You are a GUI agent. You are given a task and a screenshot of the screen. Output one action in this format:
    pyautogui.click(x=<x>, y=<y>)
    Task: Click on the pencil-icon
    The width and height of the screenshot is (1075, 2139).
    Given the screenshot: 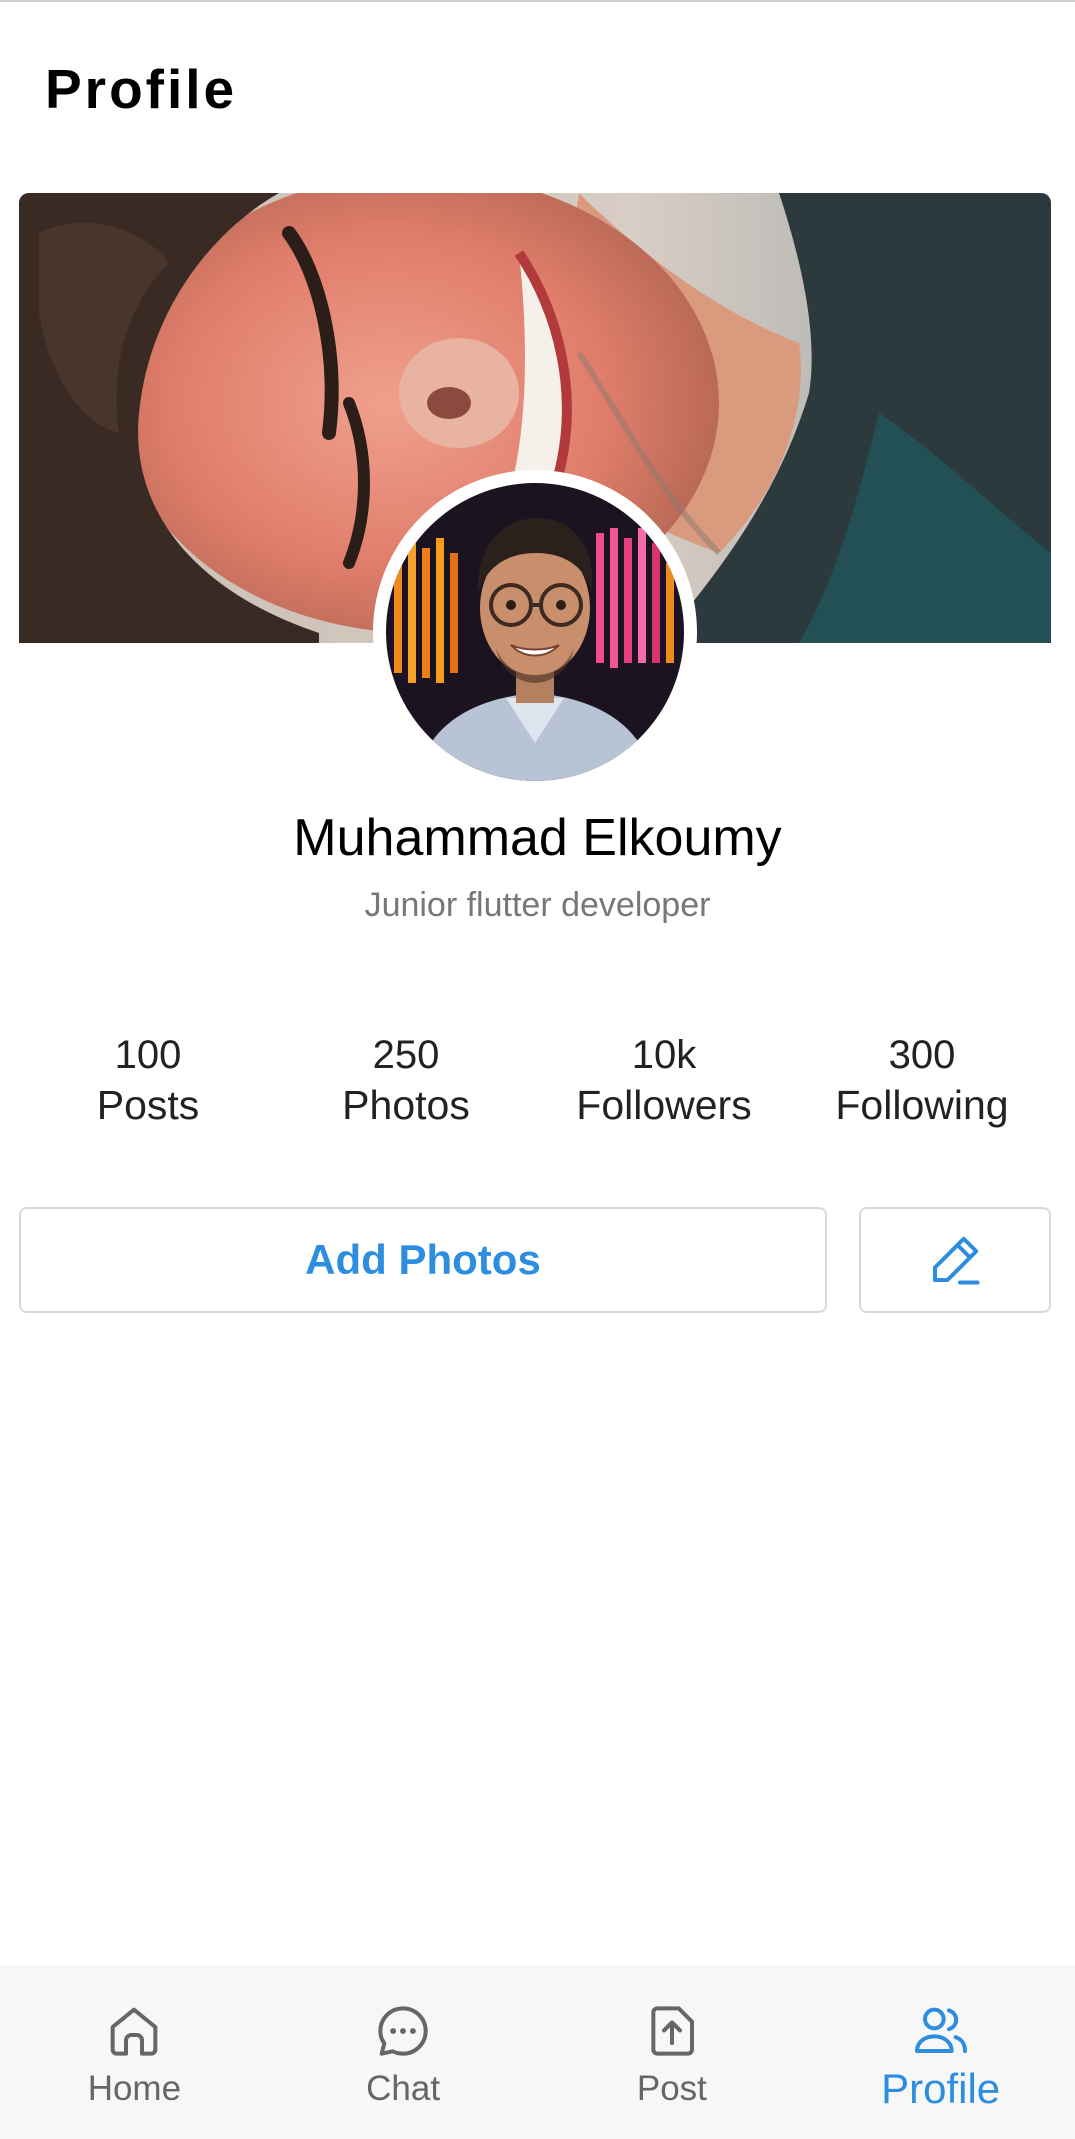 What is the action you would take?
    pyautogui.click(x=956, y=1260)
    